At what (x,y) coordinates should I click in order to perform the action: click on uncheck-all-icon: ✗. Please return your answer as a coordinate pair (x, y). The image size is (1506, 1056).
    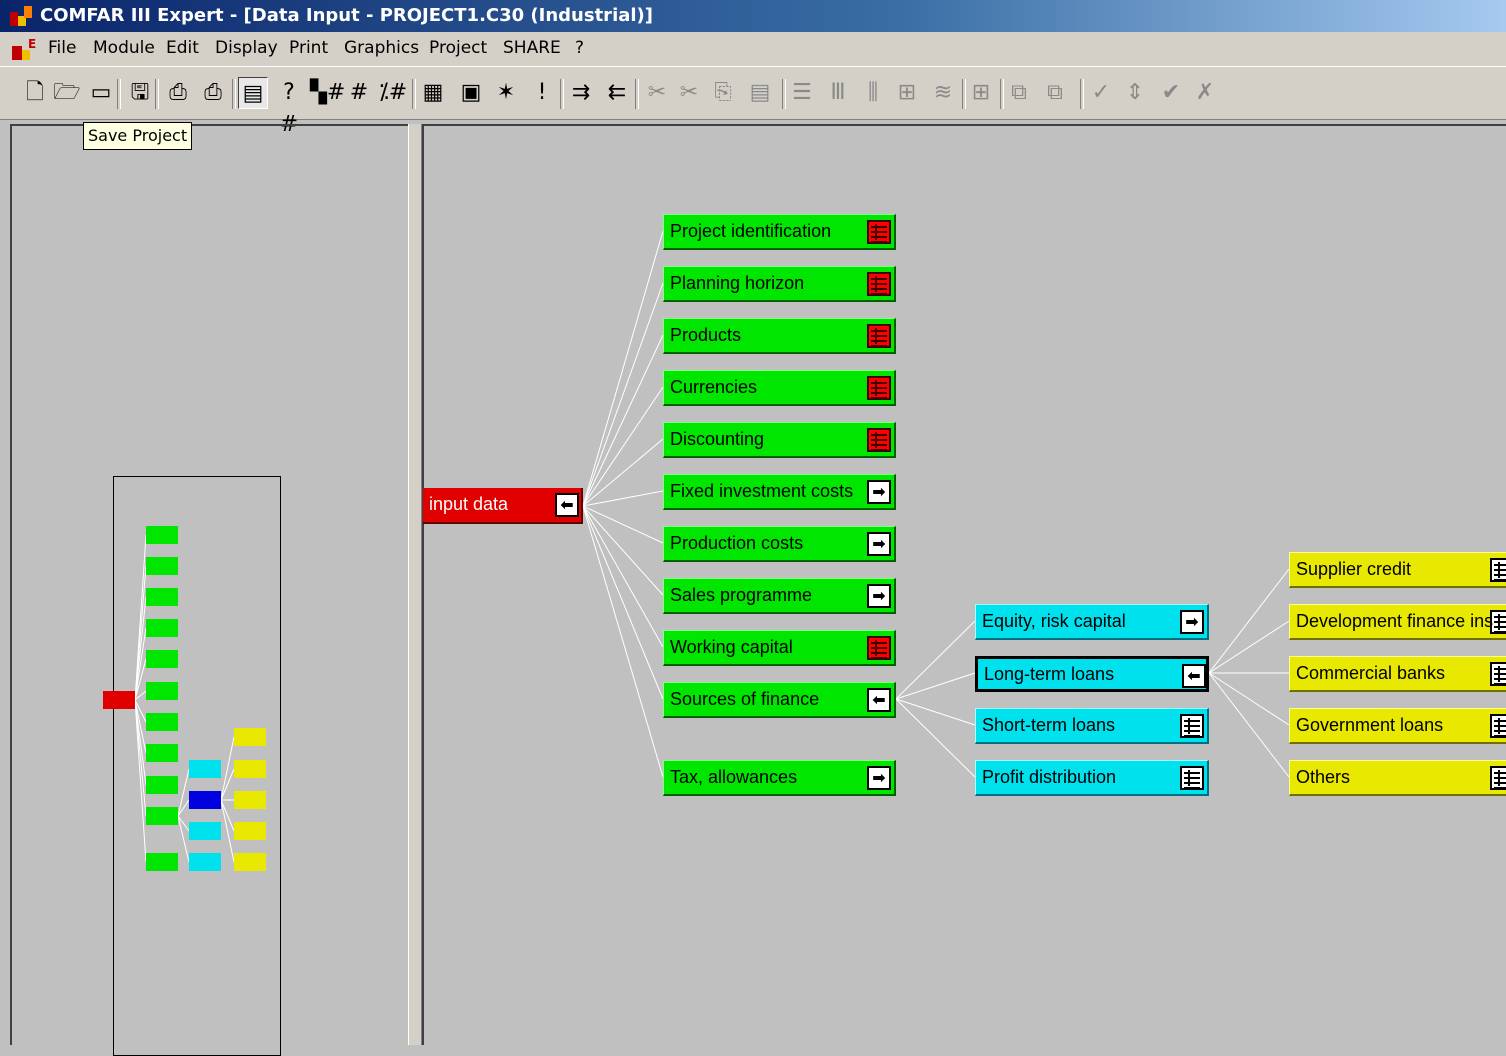
    Looking at the image, I should click on (1205, 93).